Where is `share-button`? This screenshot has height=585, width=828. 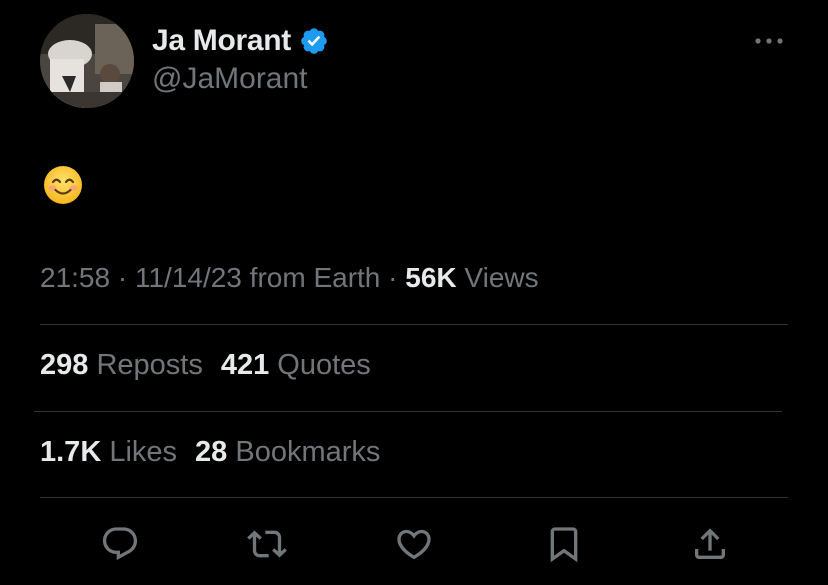
share-button is located at coordinates (710, 544).